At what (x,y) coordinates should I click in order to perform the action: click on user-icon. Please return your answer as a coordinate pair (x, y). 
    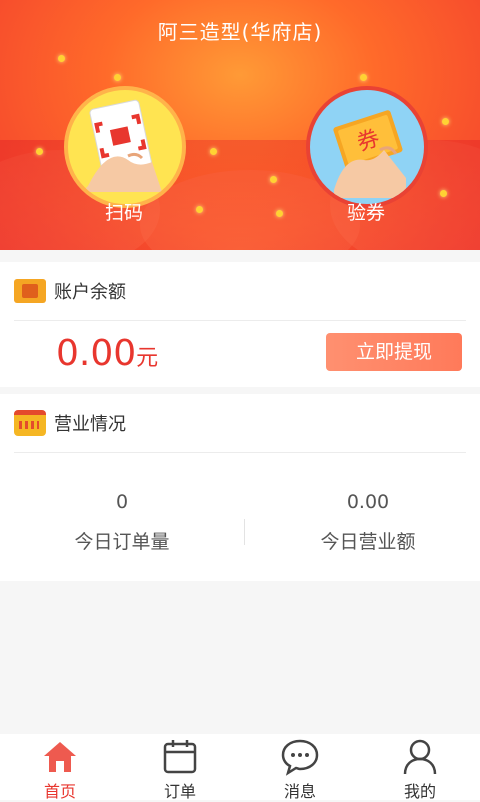
    Looking at the image, I should click on (420, 756).